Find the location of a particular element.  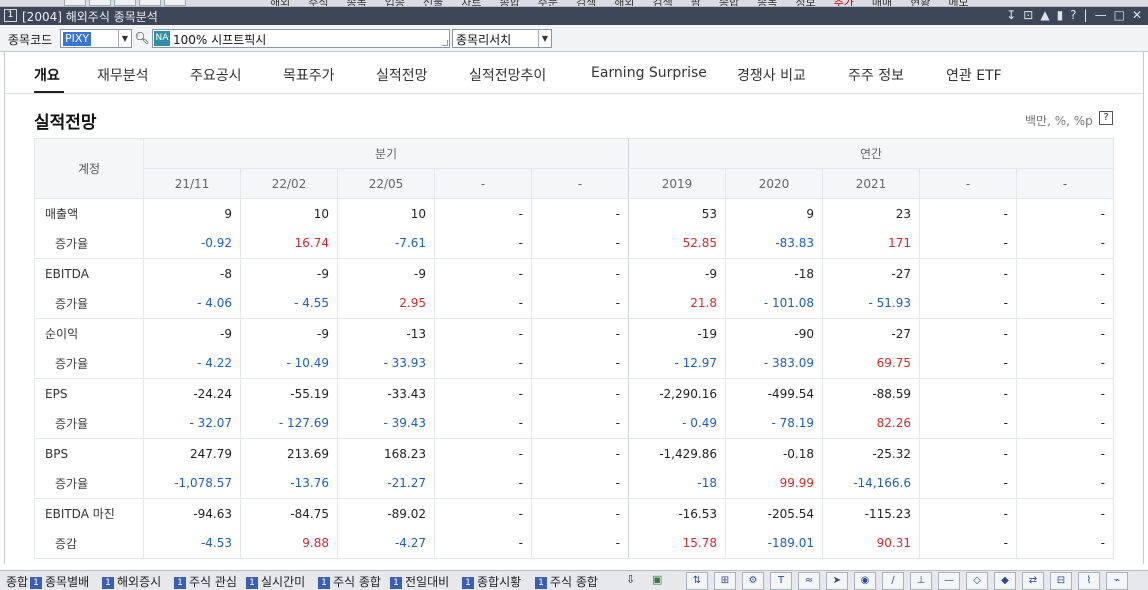

row-label: EPS is located at coordinates (89, 393).